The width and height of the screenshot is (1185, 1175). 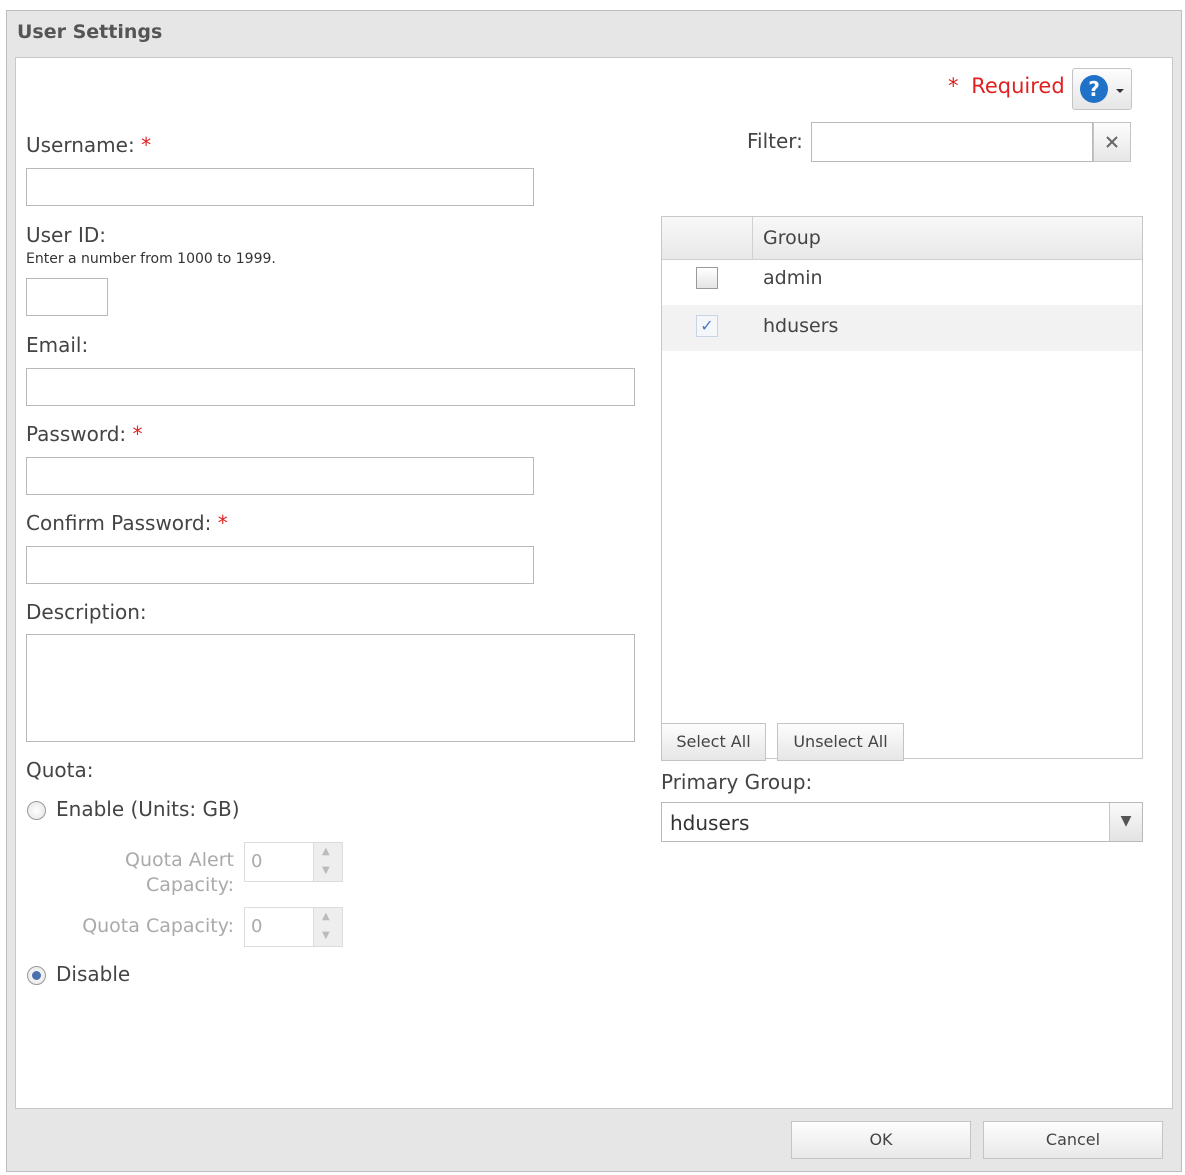 What do you see at coordinates (952, 142) in the screenshot?
I see `filter-input` at bounding box center [952, 142].